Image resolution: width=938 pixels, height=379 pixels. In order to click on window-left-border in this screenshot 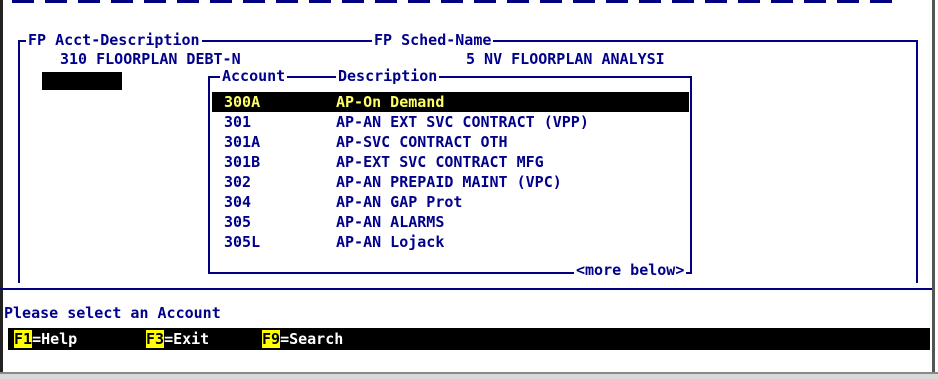, I will do `click(1, 189)`.